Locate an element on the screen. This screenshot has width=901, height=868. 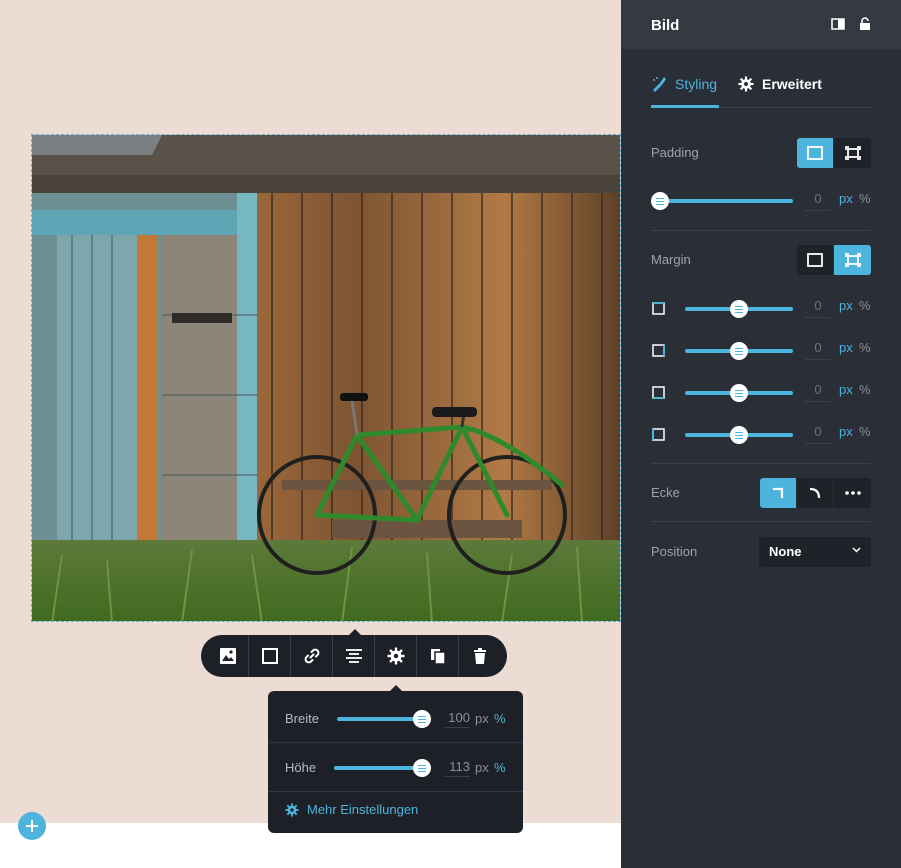
height-value: 113 is located at coordinates (457, 768).